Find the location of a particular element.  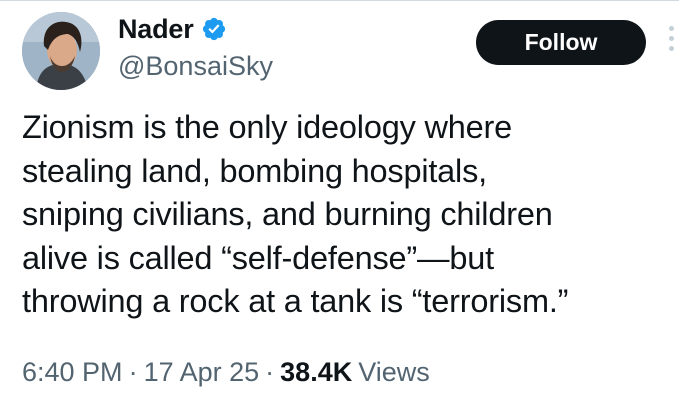

tweet-text-line: sniping civilians, and burning children is located at coordinates (287, 214).